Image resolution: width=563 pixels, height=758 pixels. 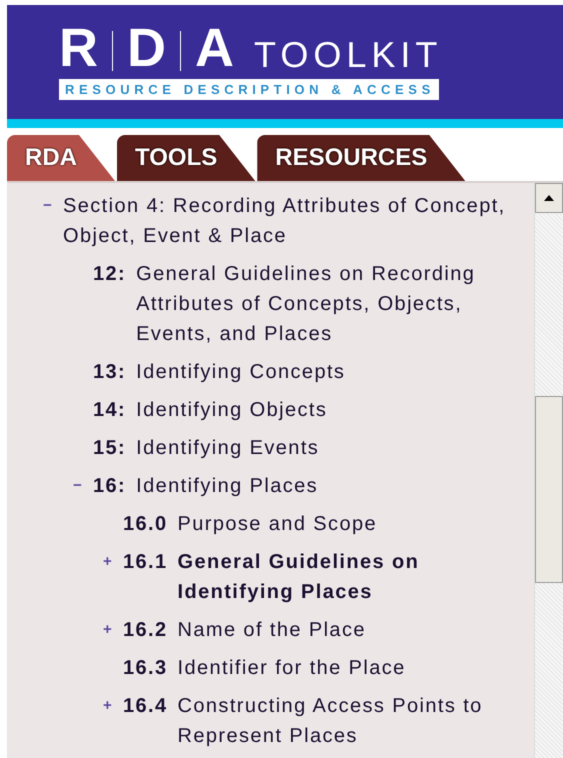 I want to click on tree-item: Identifying Events, so click(x=335, y=448).